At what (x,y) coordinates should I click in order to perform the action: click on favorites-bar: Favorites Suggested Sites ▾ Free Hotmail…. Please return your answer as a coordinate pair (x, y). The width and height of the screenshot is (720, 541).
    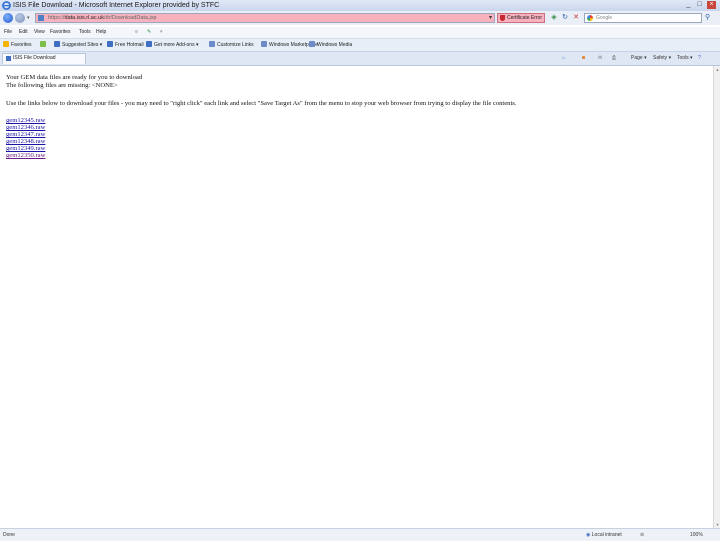
    Looking at the image, I should click on (360, 45).